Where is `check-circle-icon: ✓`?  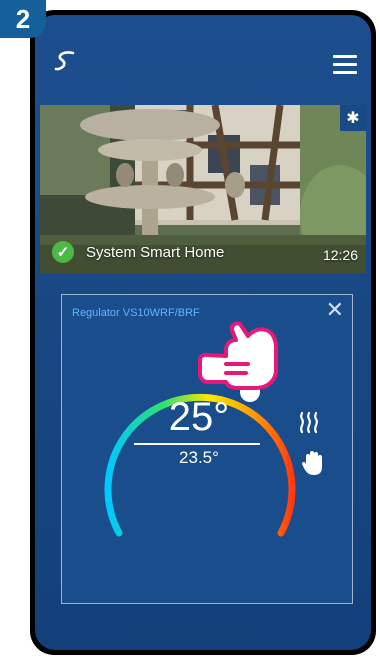
check-circle-icon: ✓ is located at coordinates (63, 252).